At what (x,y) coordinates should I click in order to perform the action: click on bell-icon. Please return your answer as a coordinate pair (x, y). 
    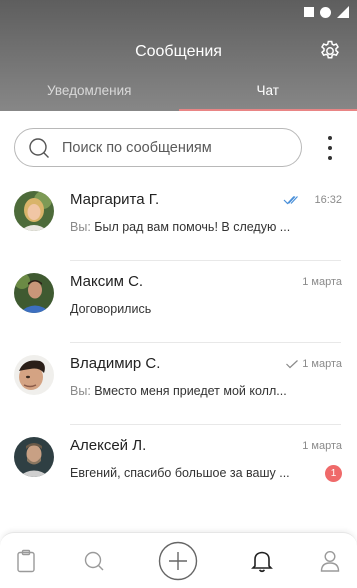
    Looking at the image, I should click on (262, 562).